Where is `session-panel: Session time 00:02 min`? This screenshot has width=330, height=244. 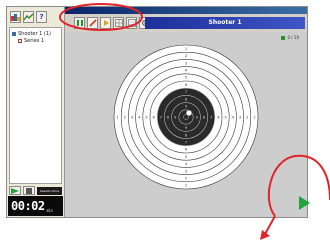 session-panel: Session time 00:02 min is located at coordinates (36, 201).